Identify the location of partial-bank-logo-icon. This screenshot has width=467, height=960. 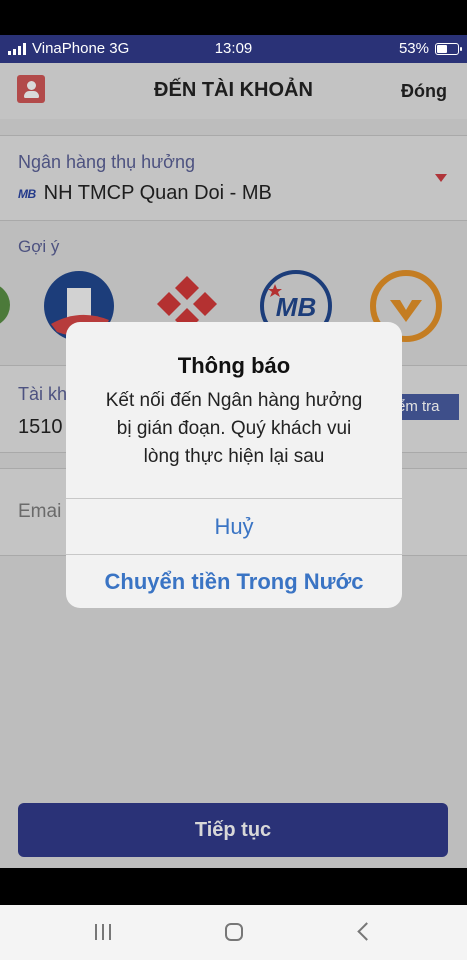
(5, 305).